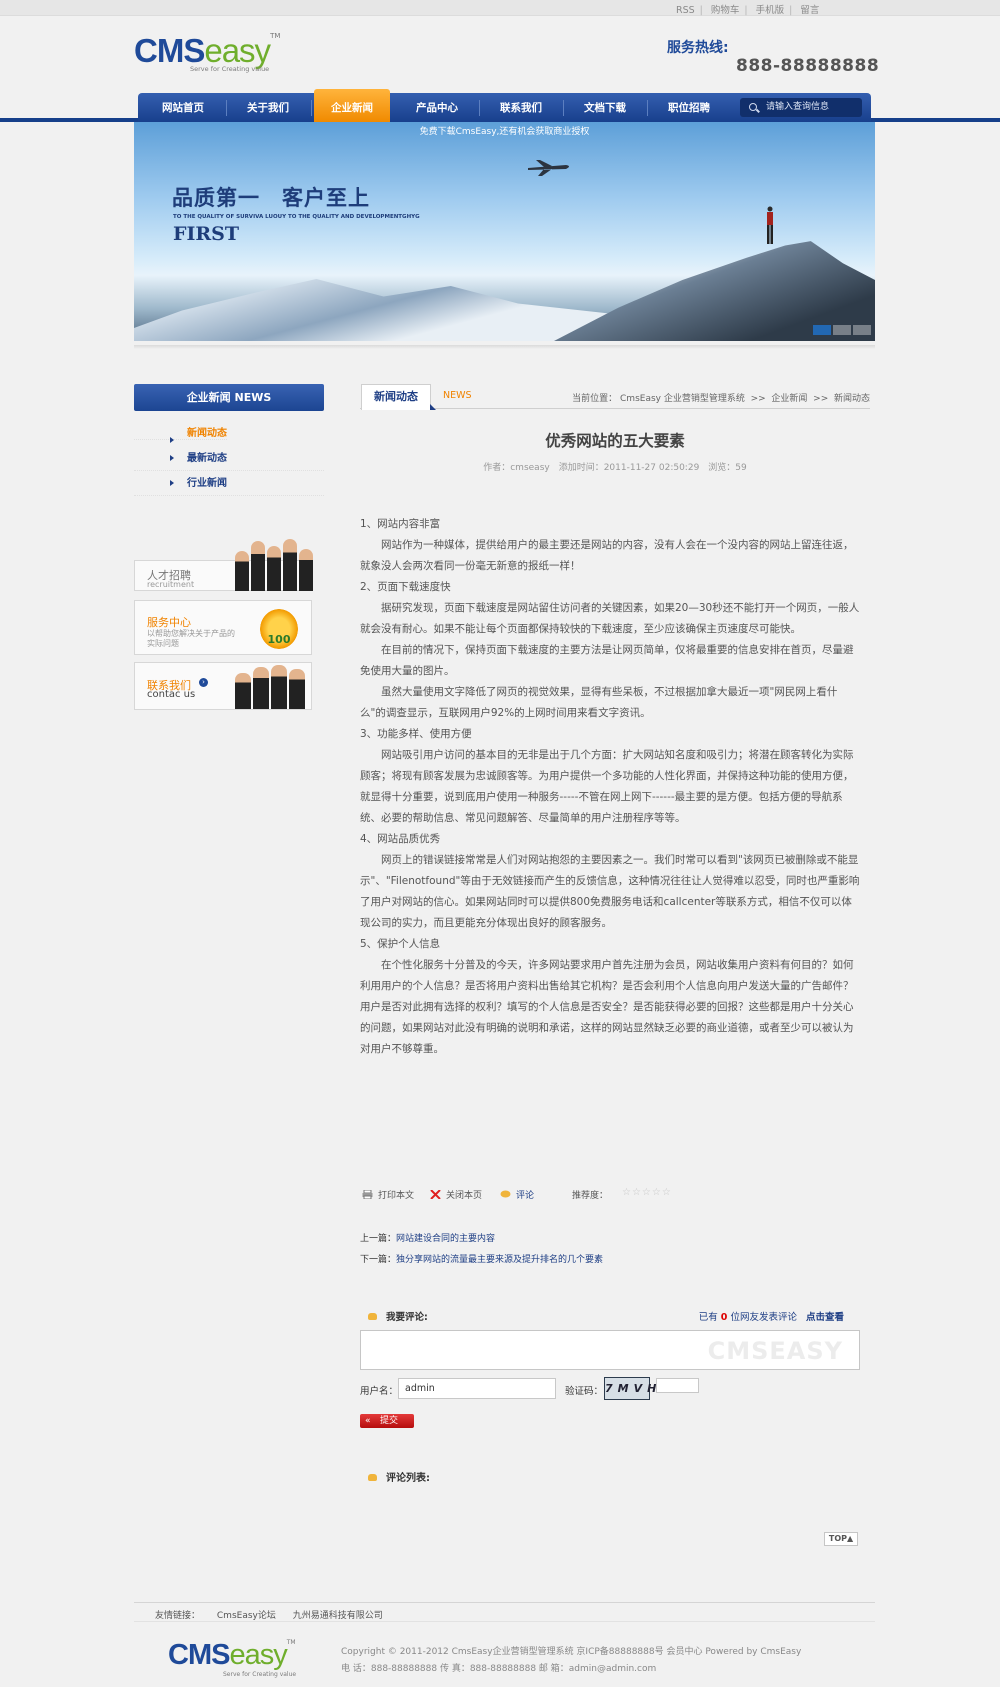 This screenshot has height=1687, width=1000. Describe the element at coordinates (763, 1317) in the screenshot. I see `count-suffix: 位网友发表评论` at that location.